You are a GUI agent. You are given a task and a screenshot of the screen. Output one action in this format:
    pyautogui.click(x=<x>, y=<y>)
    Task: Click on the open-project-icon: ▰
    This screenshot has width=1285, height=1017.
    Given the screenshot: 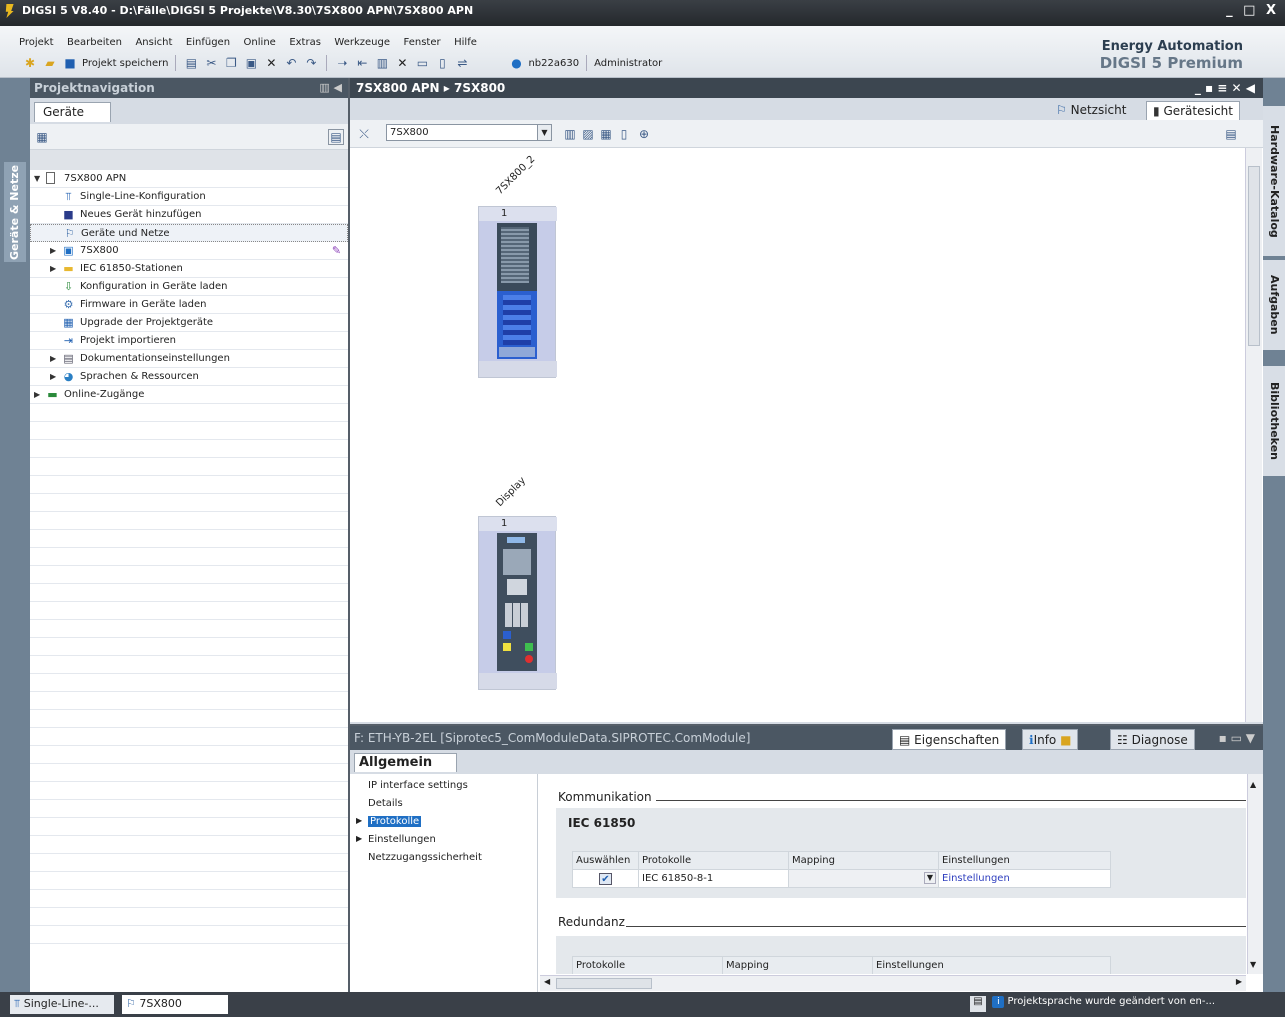 What is the action you would take?
    pyautogui.click(x=50, y=63)
    